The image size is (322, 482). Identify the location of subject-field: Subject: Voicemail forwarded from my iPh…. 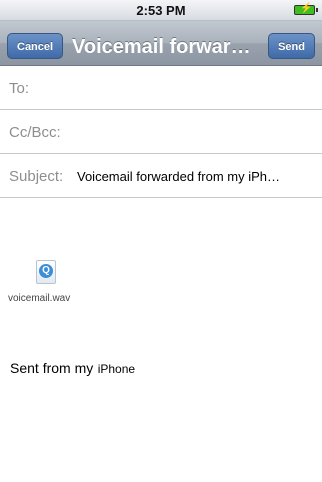
(161, 176).